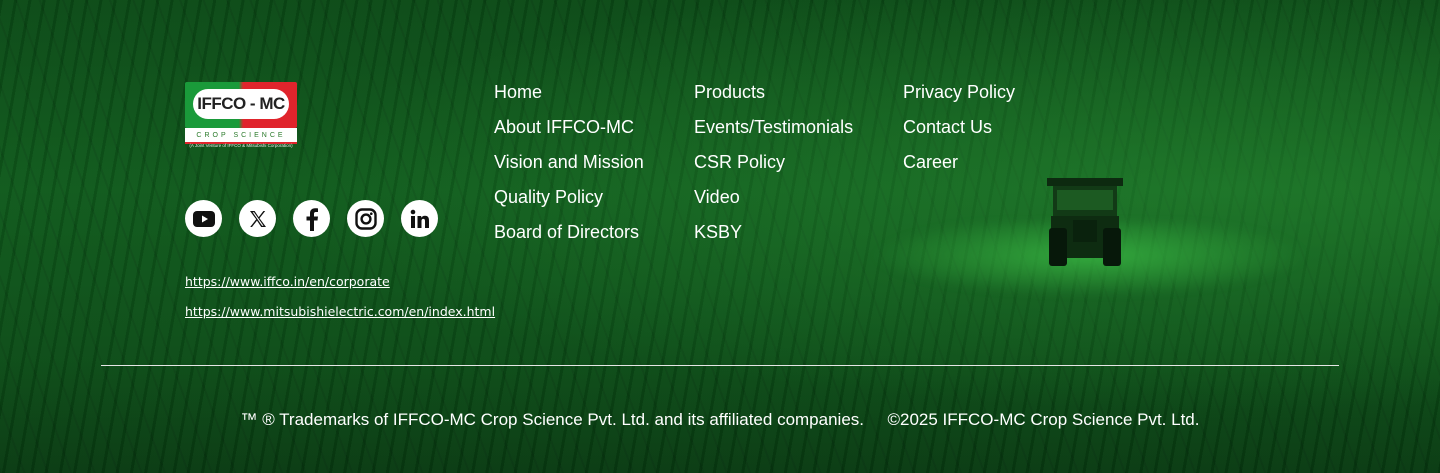  I want to click on x-icon, so click(257, 218).